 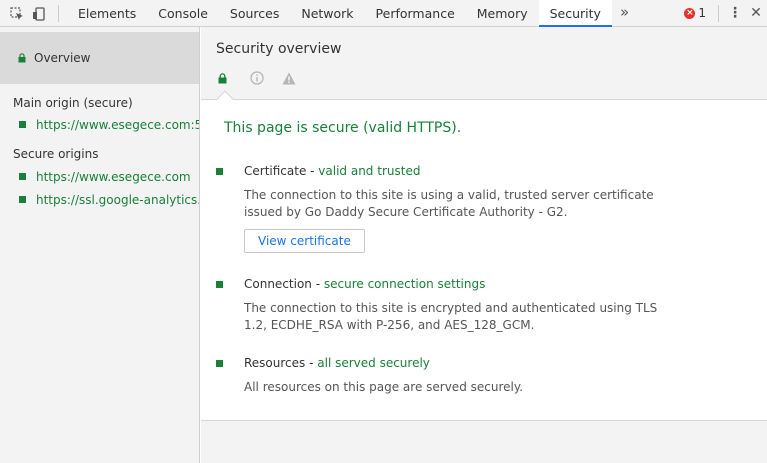 I want to click on info-icon, so click(x=266, y=78).